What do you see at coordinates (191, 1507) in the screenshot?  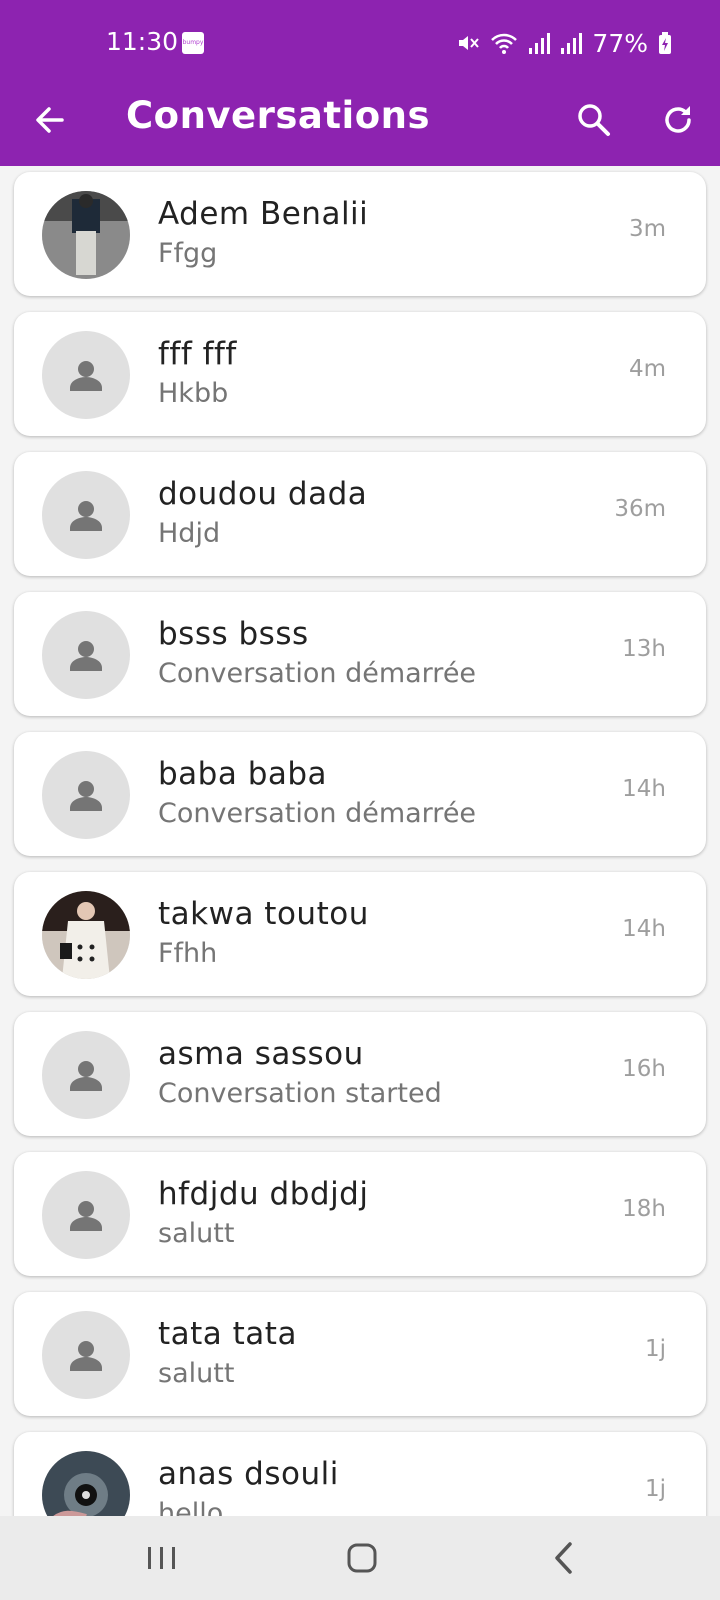 I see `message-preview: hello` at bounding box center [191, 1507].